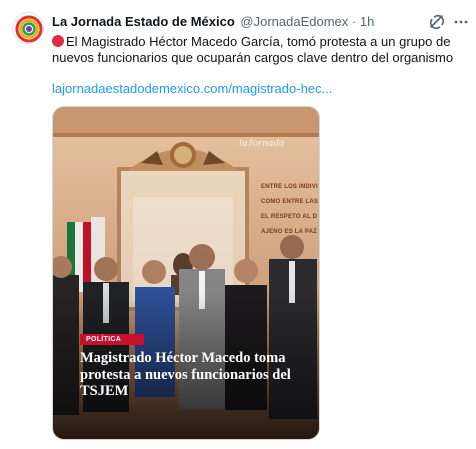 The width and height of the screenshot is (476, 449). Describe the element at coordinates (104, 339) in the screenshot. I see `category-label: POLÍTICA` at that location.